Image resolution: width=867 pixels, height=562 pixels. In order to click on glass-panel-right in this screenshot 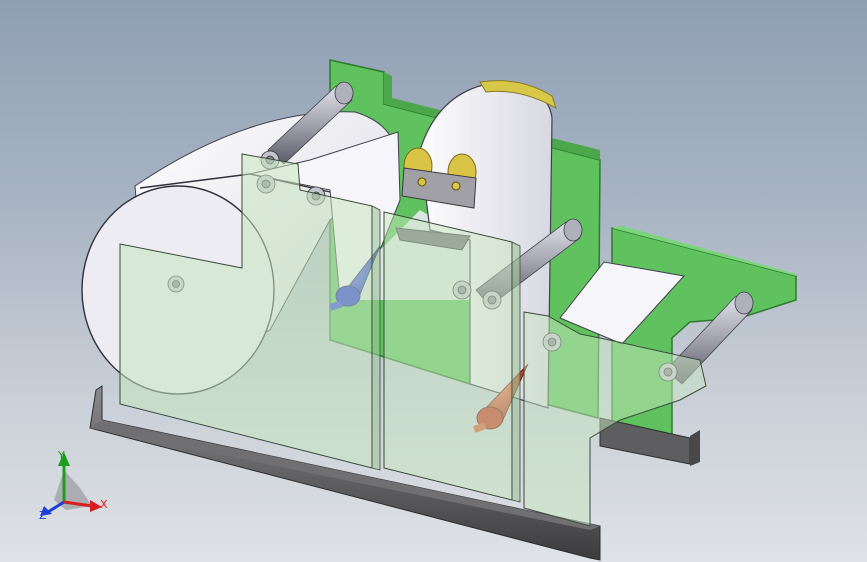, I will do `click(615, 419)`.